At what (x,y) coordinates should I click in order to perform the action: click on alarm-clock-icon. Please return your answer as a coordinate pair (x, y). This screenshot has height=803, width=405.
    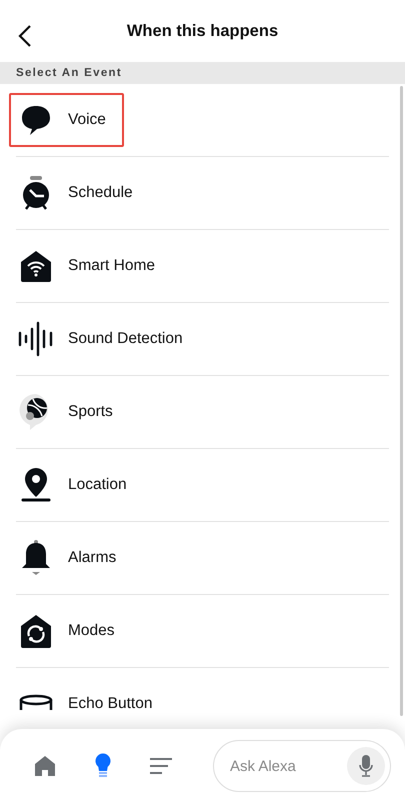
    Looking at the image, I should click on (36, 193).